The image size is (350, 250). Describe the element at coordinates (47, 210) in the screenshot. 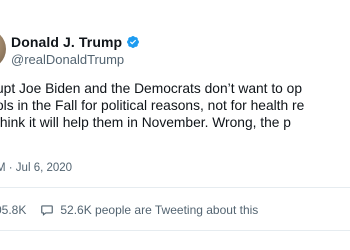

I see `comment-bubble-icon` at that location.